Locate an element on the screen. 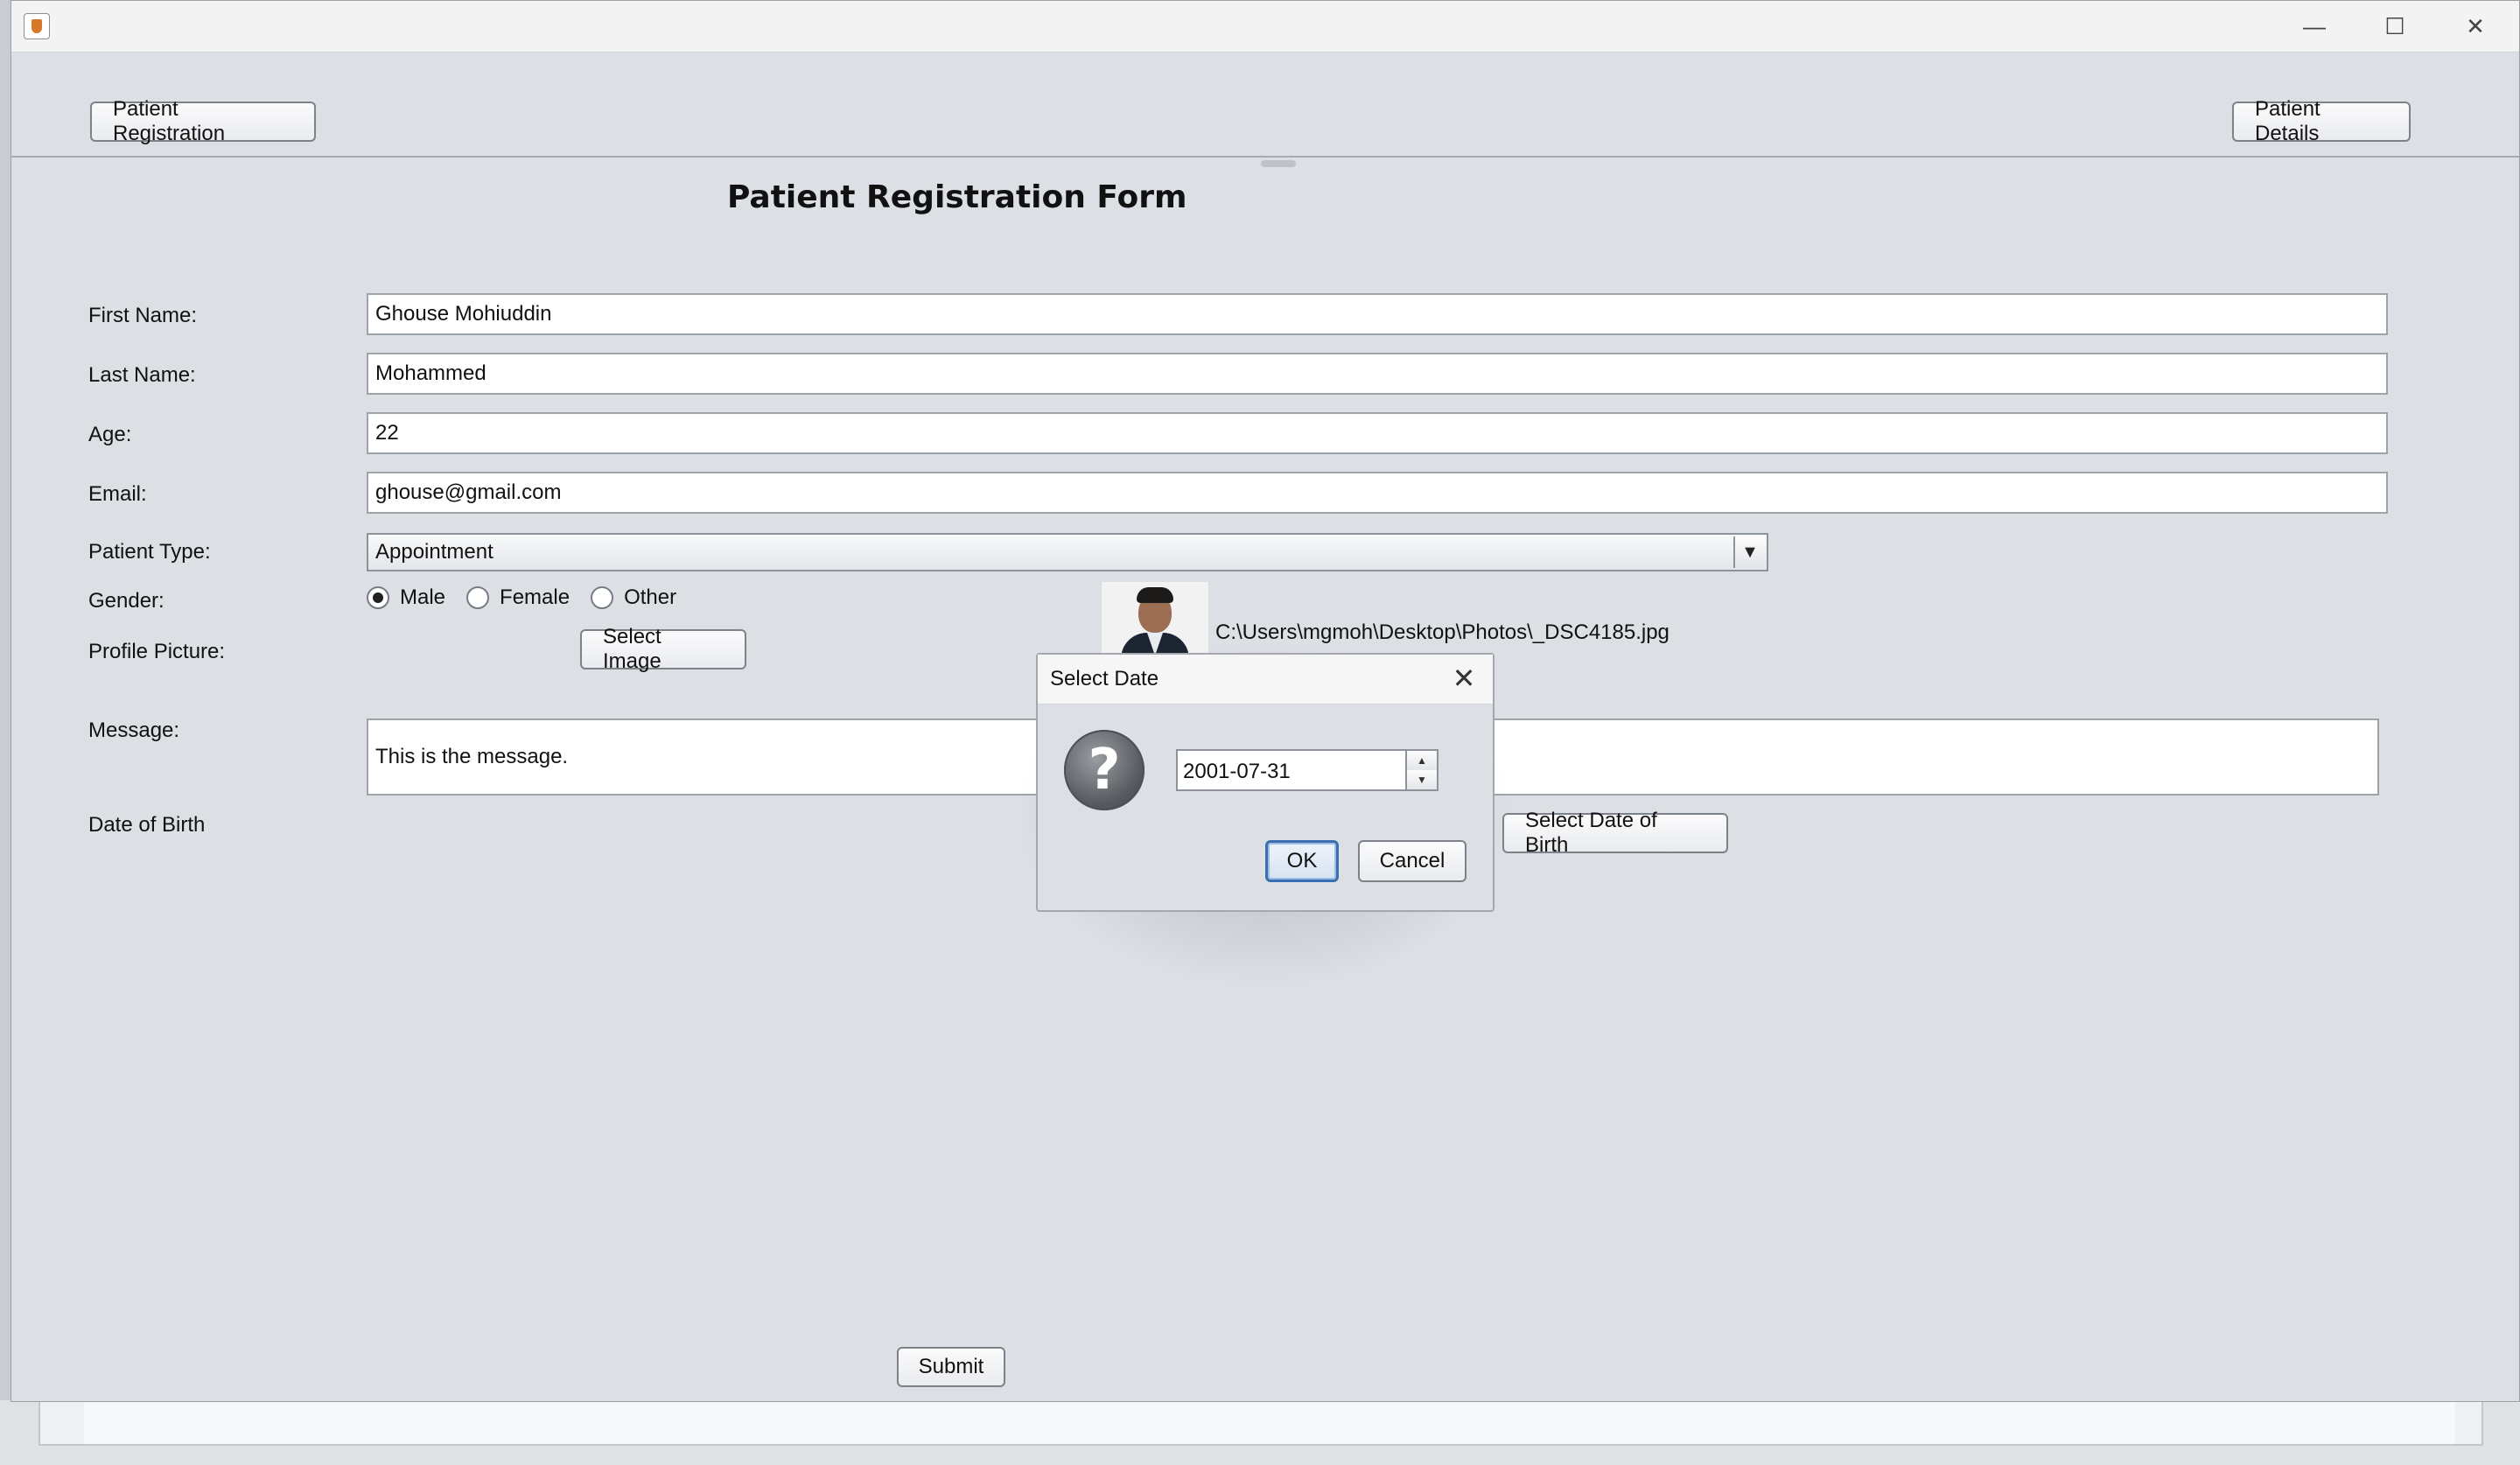 This screenshot has width=2520, height=1465. first-name-field: Ghouse Mohiuddin is located at coordinates (1377, 314).